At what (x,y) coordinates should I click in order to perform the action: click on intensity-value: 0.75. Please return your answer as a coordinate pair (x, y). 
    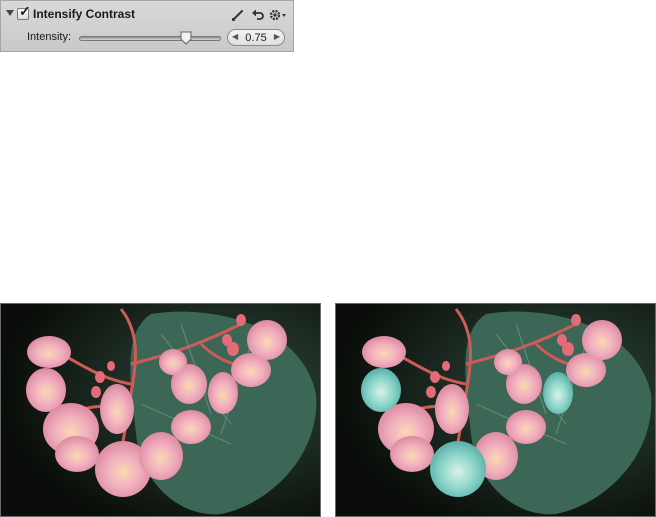
    Looking at the image, I should click on (256, 38).